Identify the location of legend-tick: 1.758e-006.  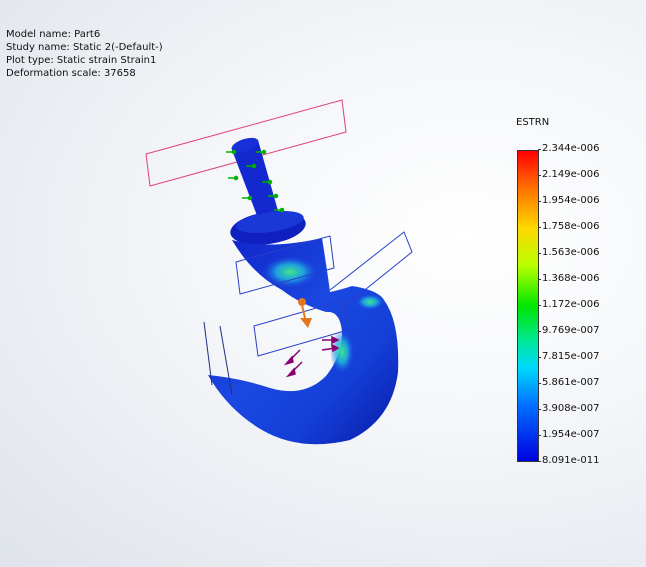
(568, 226).